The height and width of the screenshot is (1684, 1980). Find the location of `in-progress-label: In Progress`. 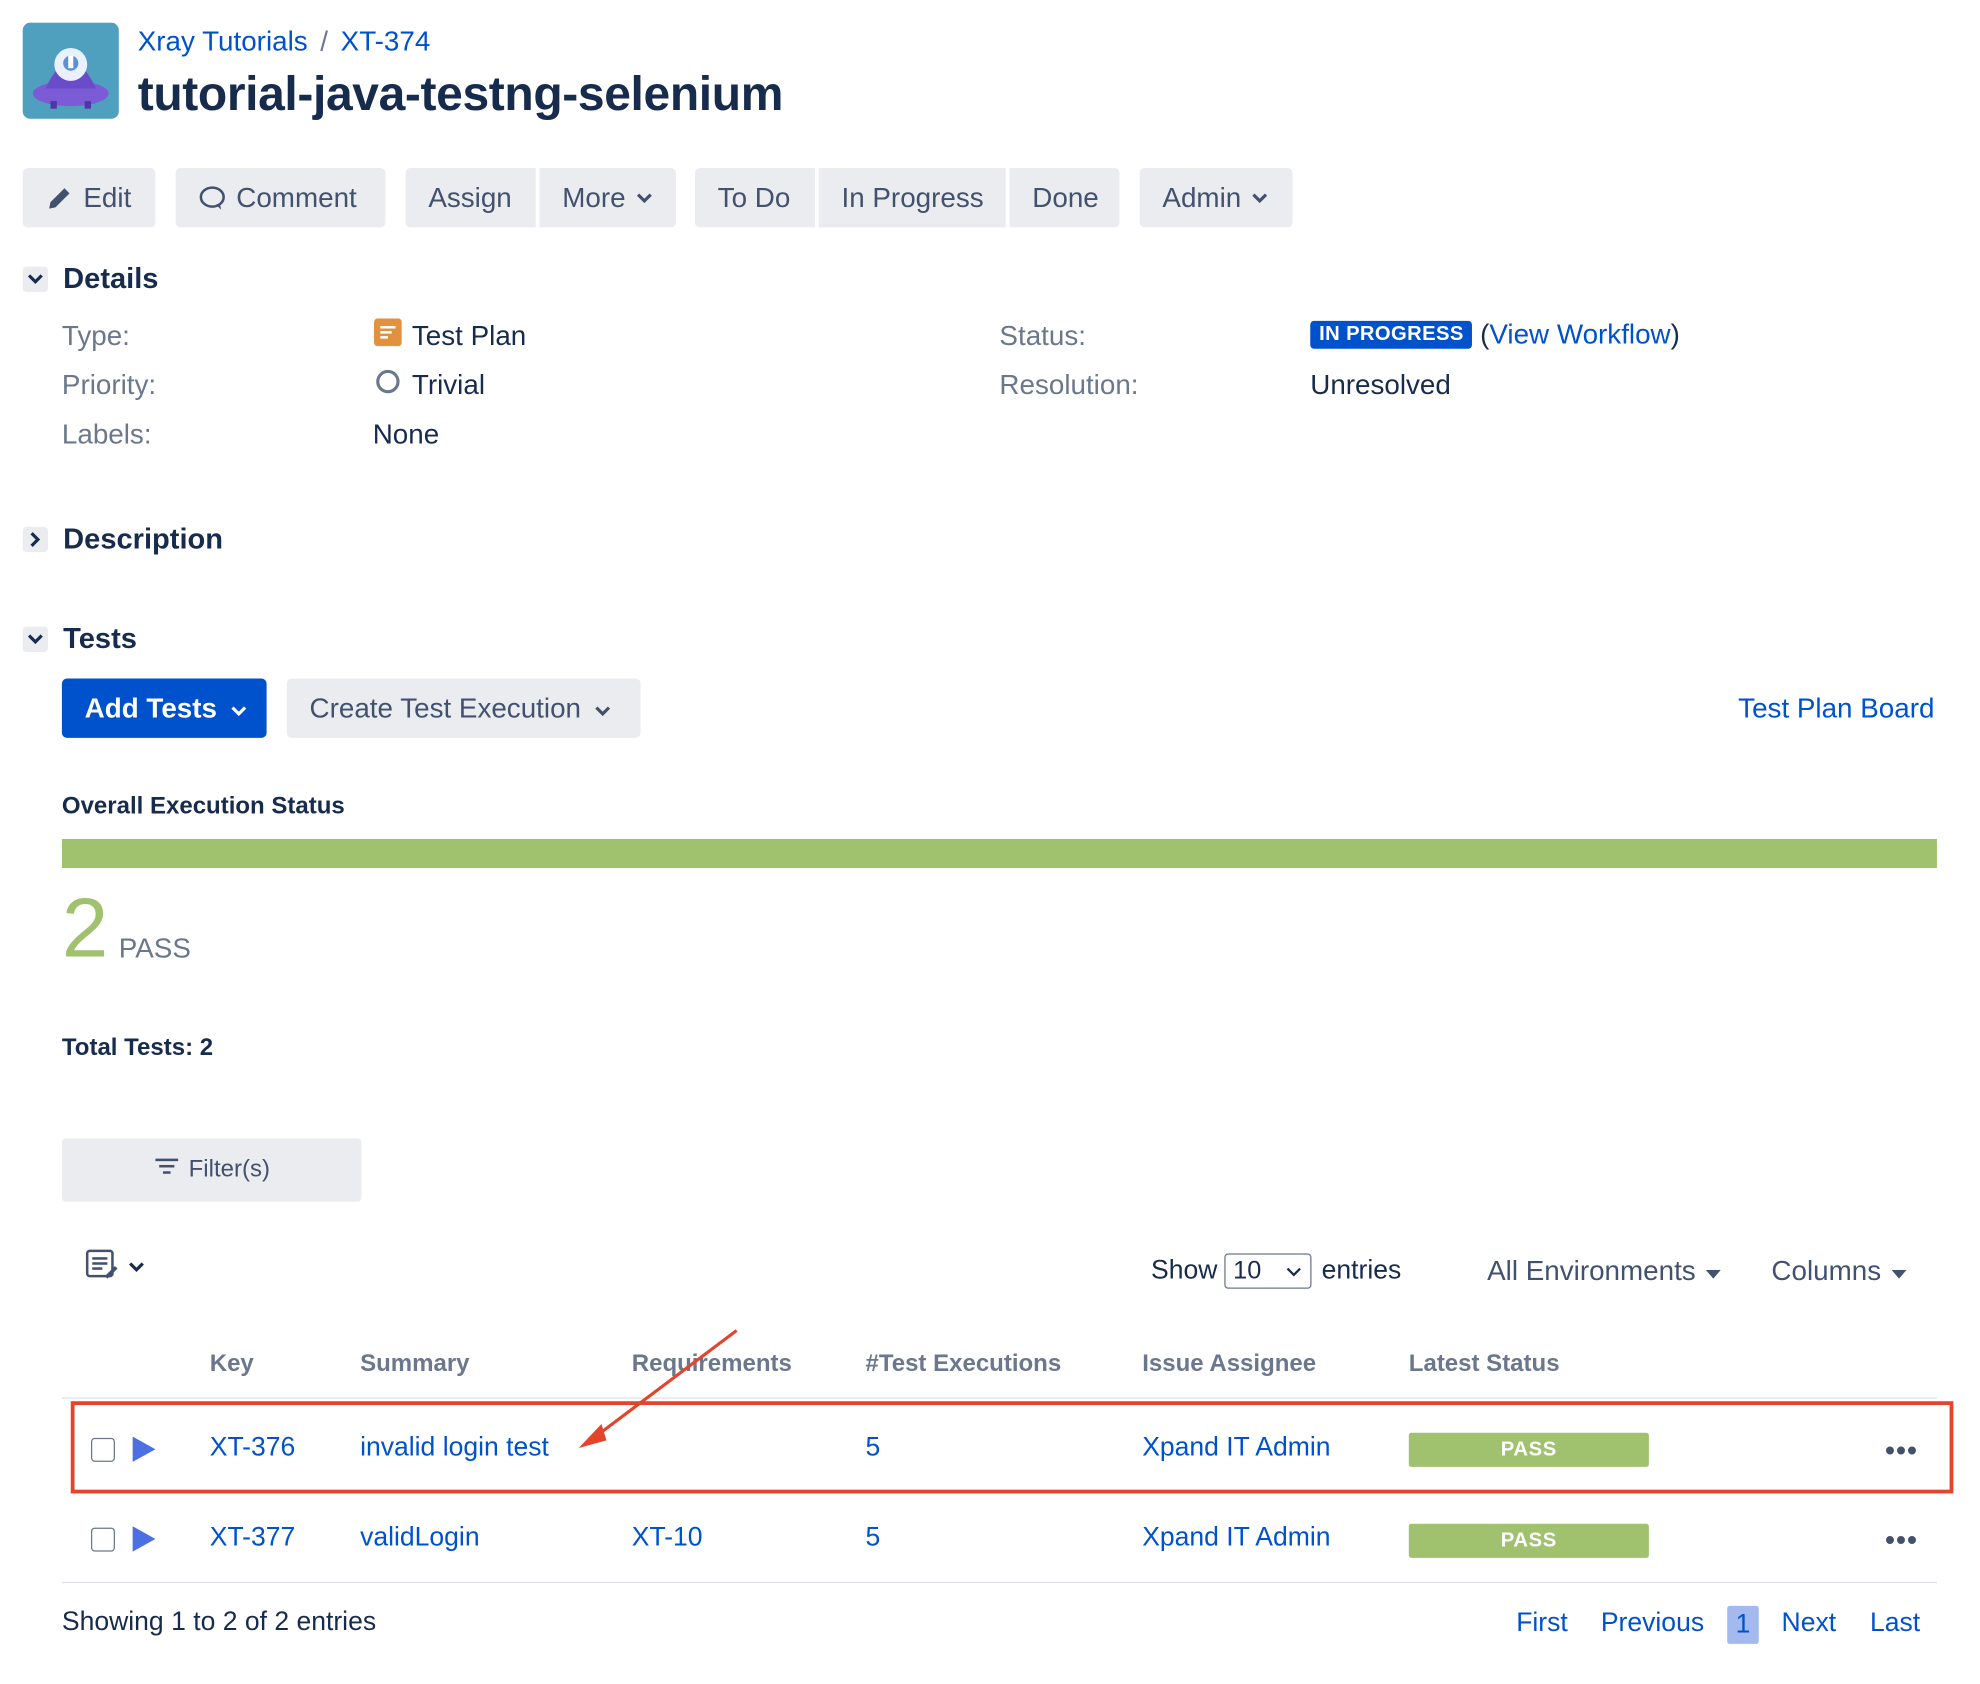

in-progress-label: In Progress is located at coordinates (912, 197).